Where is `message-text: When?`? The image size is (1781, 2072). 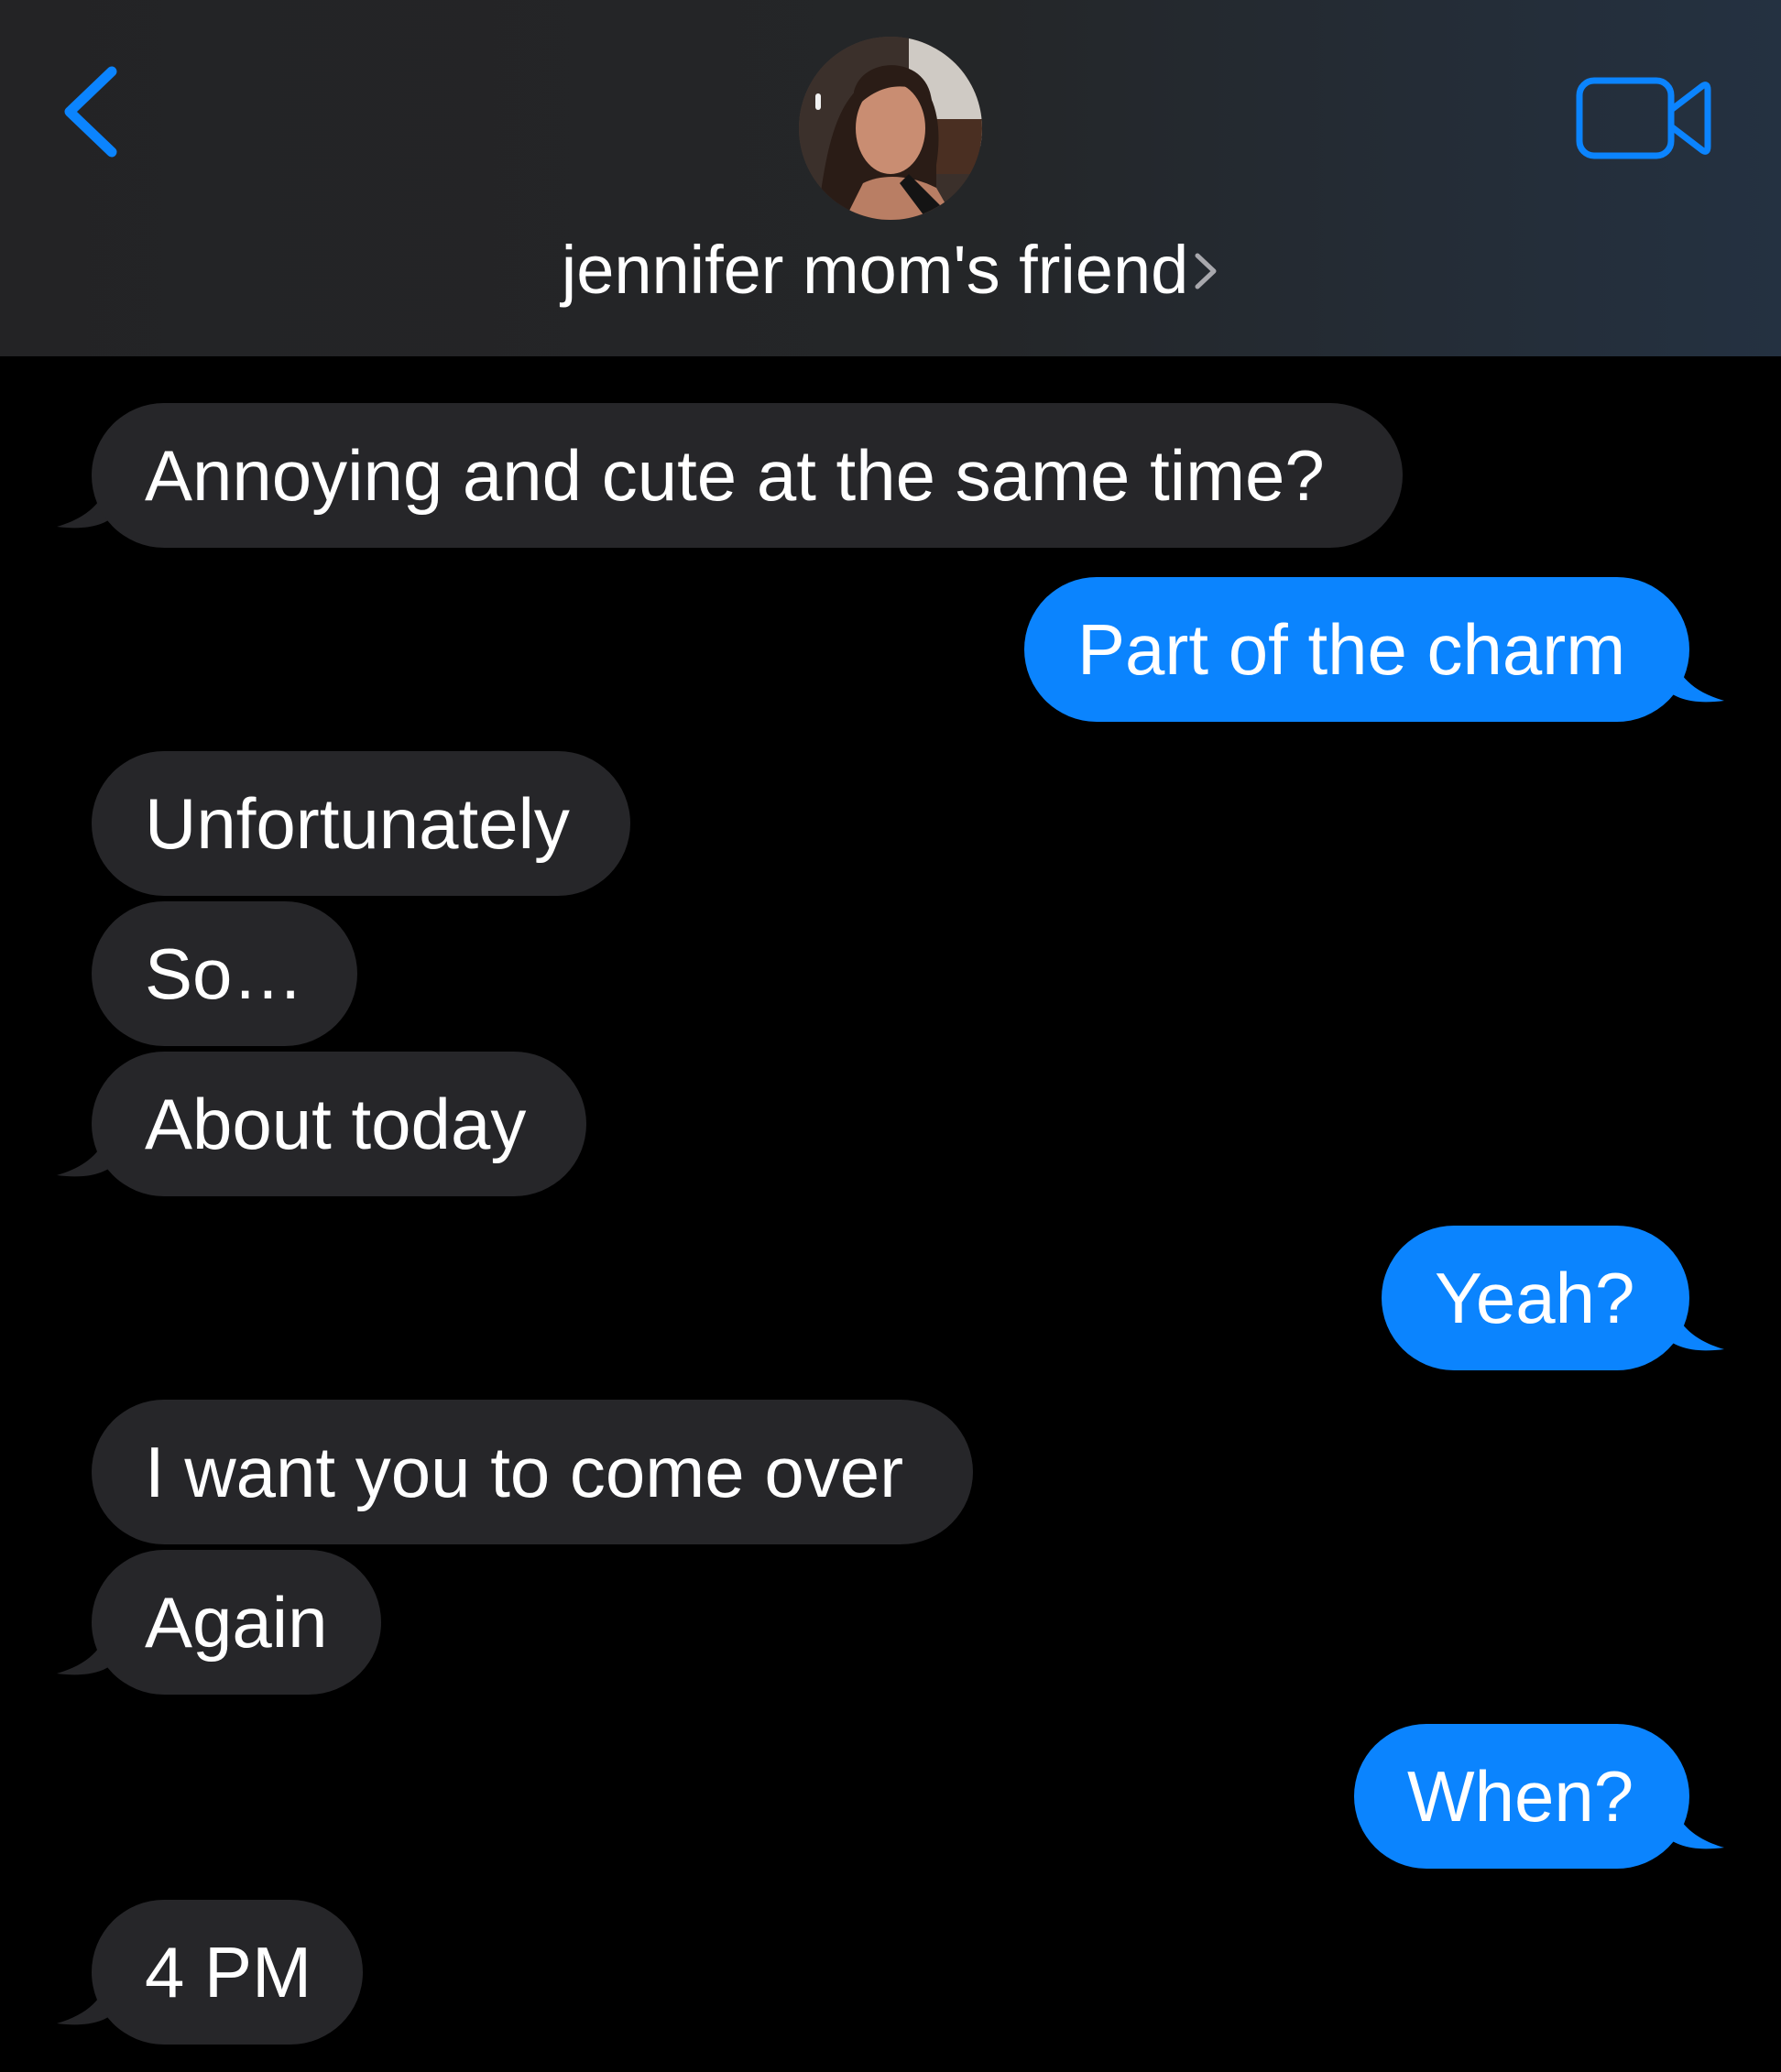
message-text: When? is located at coordinates (1520, 1797).